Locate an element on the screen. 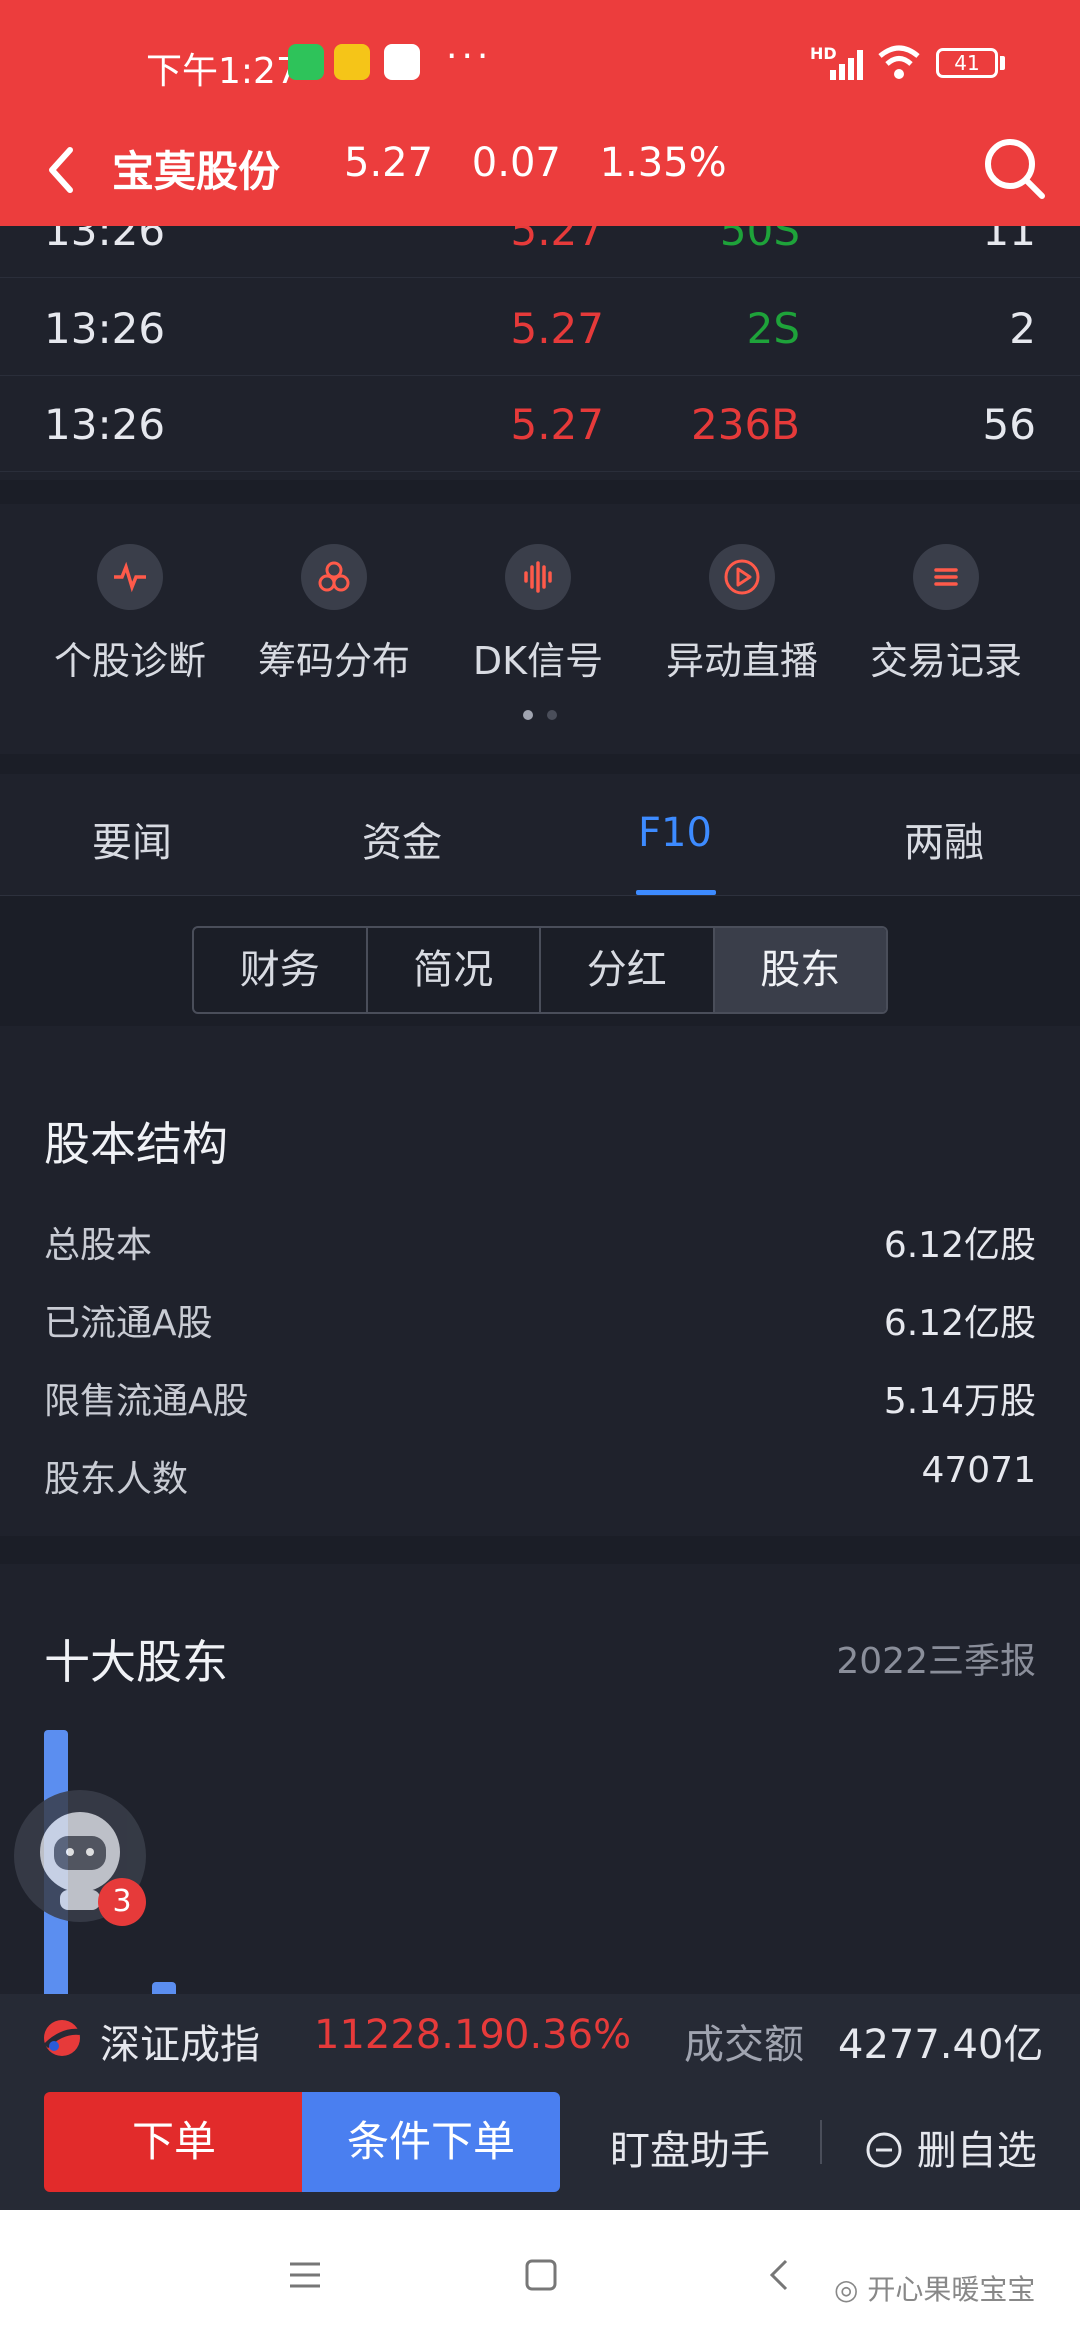  turnover-value: 4277.40亿 is located at coordinates (941, 2045).